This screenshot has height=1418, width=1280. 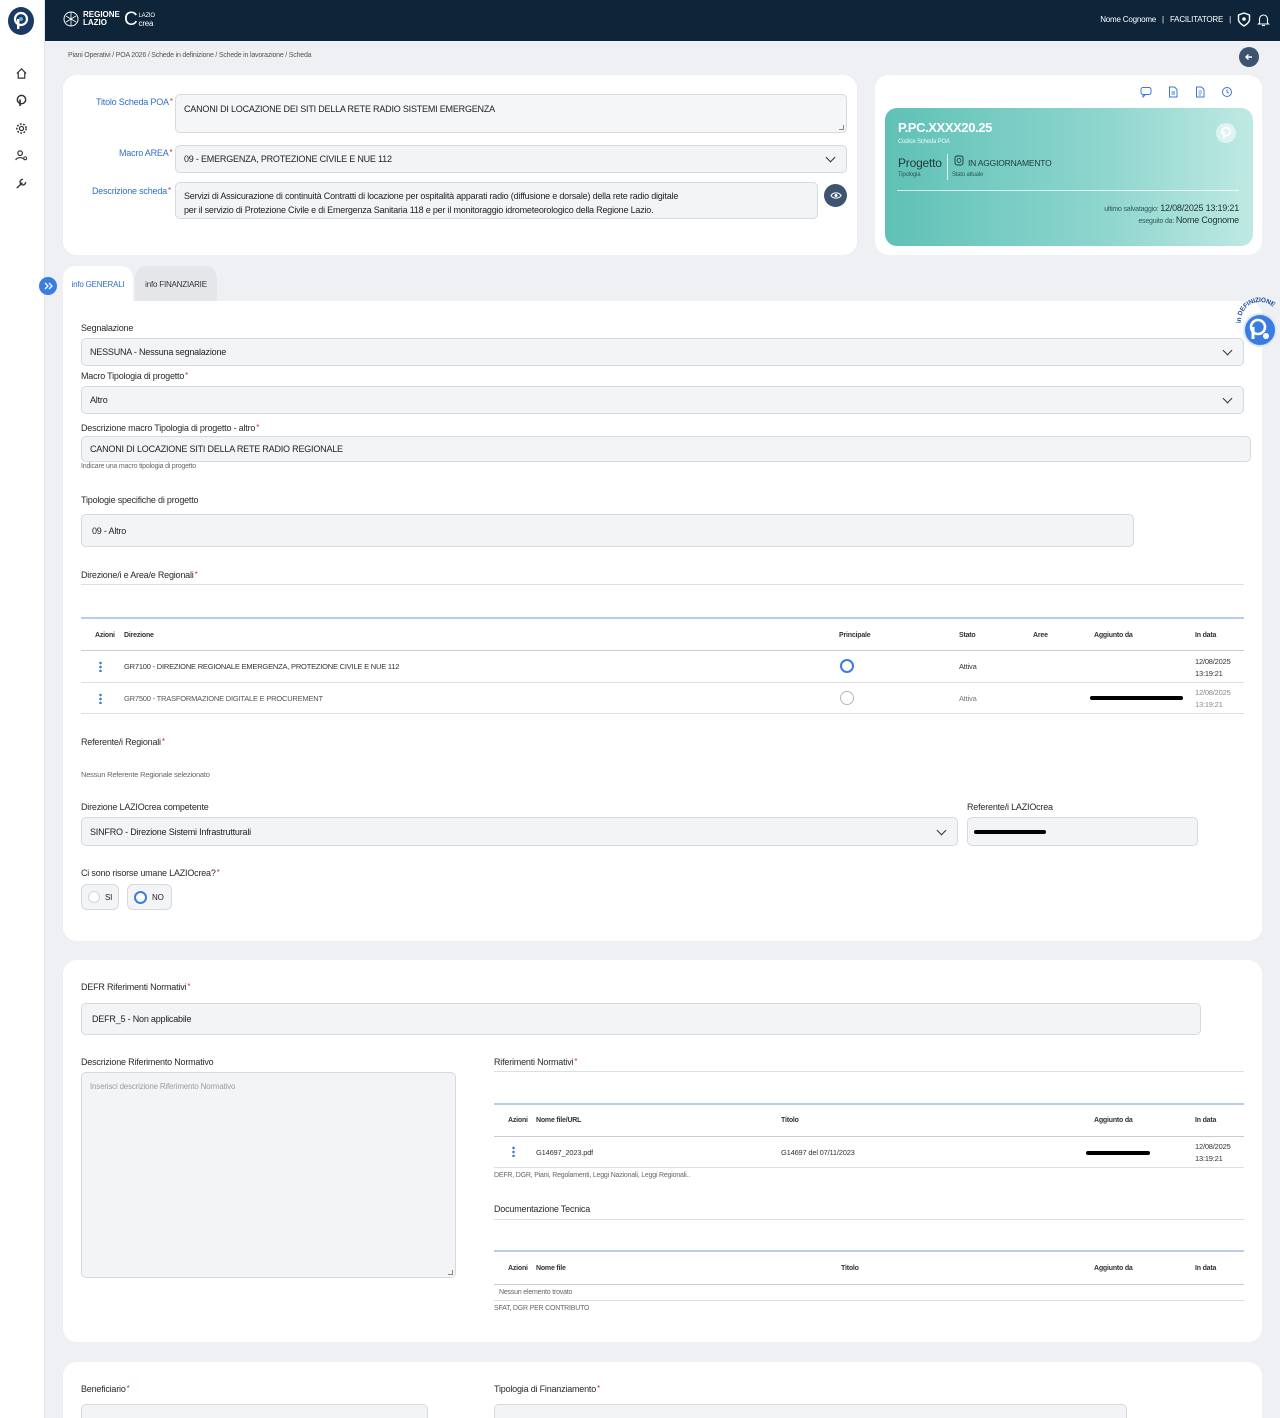 I want to click on gear-icon, so click(x=21, y=128).